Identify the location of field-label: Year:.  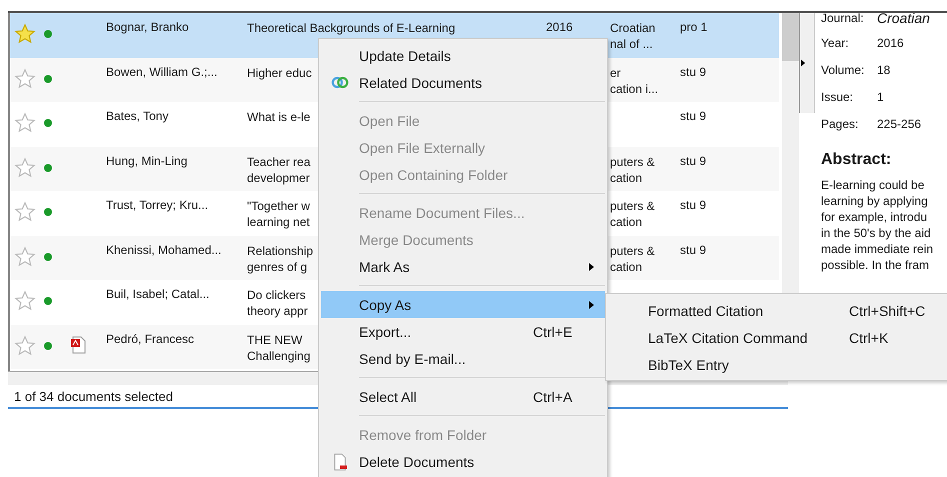
(835, 43).